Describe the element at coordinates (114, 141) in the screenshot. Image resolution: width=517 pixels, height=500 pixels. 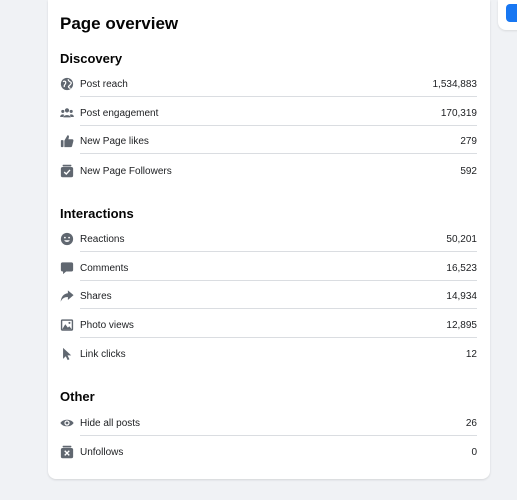
I see `metric-label: New Page likes` at that location.